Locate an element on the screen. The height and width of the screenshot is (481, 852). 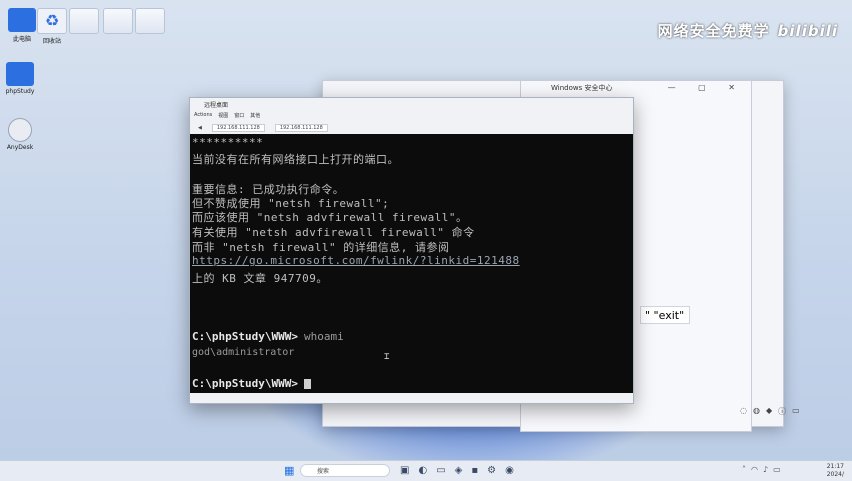
side-tray-icons: ◌ ◍ ◆ ⓘ ▭ is located at coordinates (770, 411).